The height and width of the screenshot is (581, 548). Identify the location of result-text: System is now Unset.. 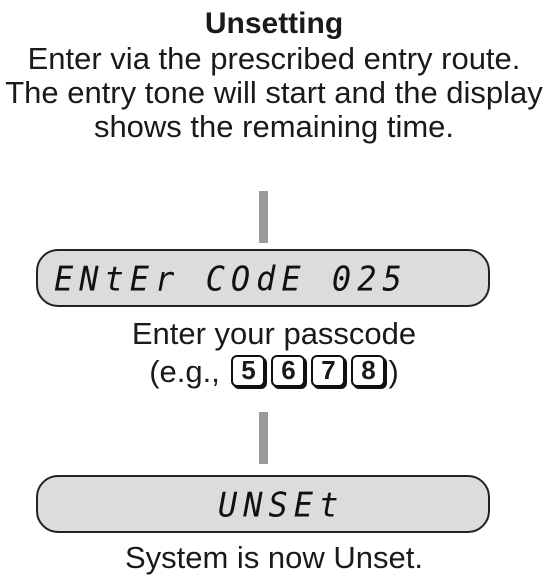
(274, 557).